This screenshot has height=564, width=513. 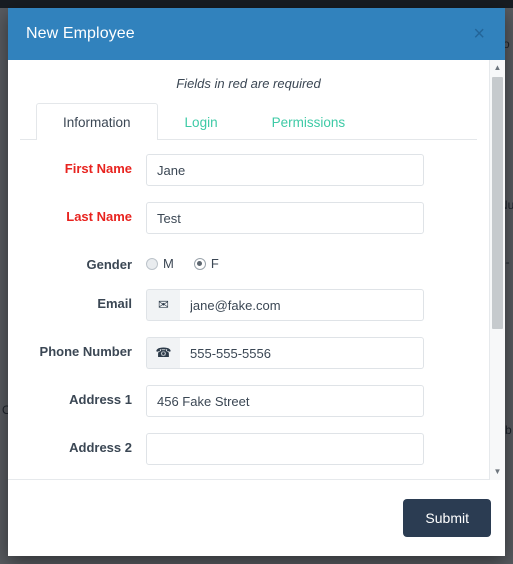 I want to click on gender-option-f-label: F, so click(x=214, y=263).